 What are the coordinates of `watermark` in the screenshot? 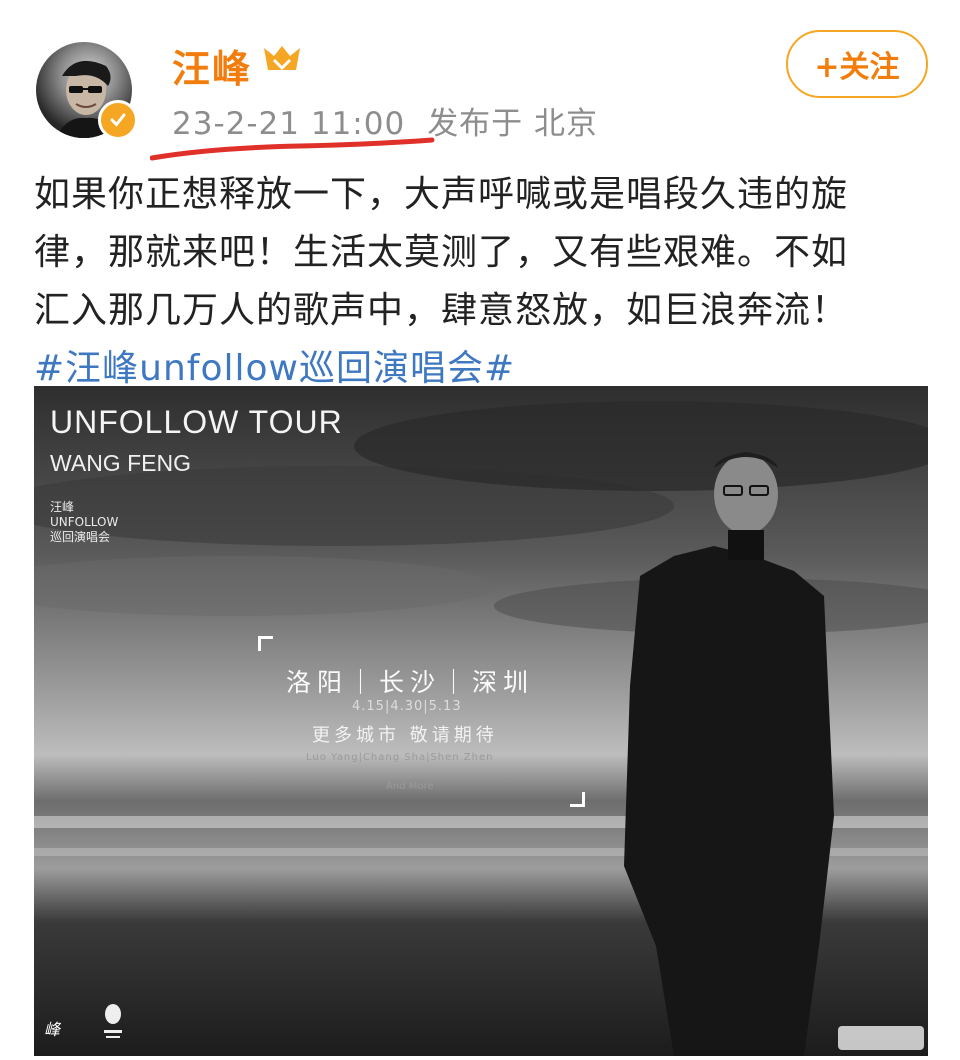 It's located at (881, 1038).